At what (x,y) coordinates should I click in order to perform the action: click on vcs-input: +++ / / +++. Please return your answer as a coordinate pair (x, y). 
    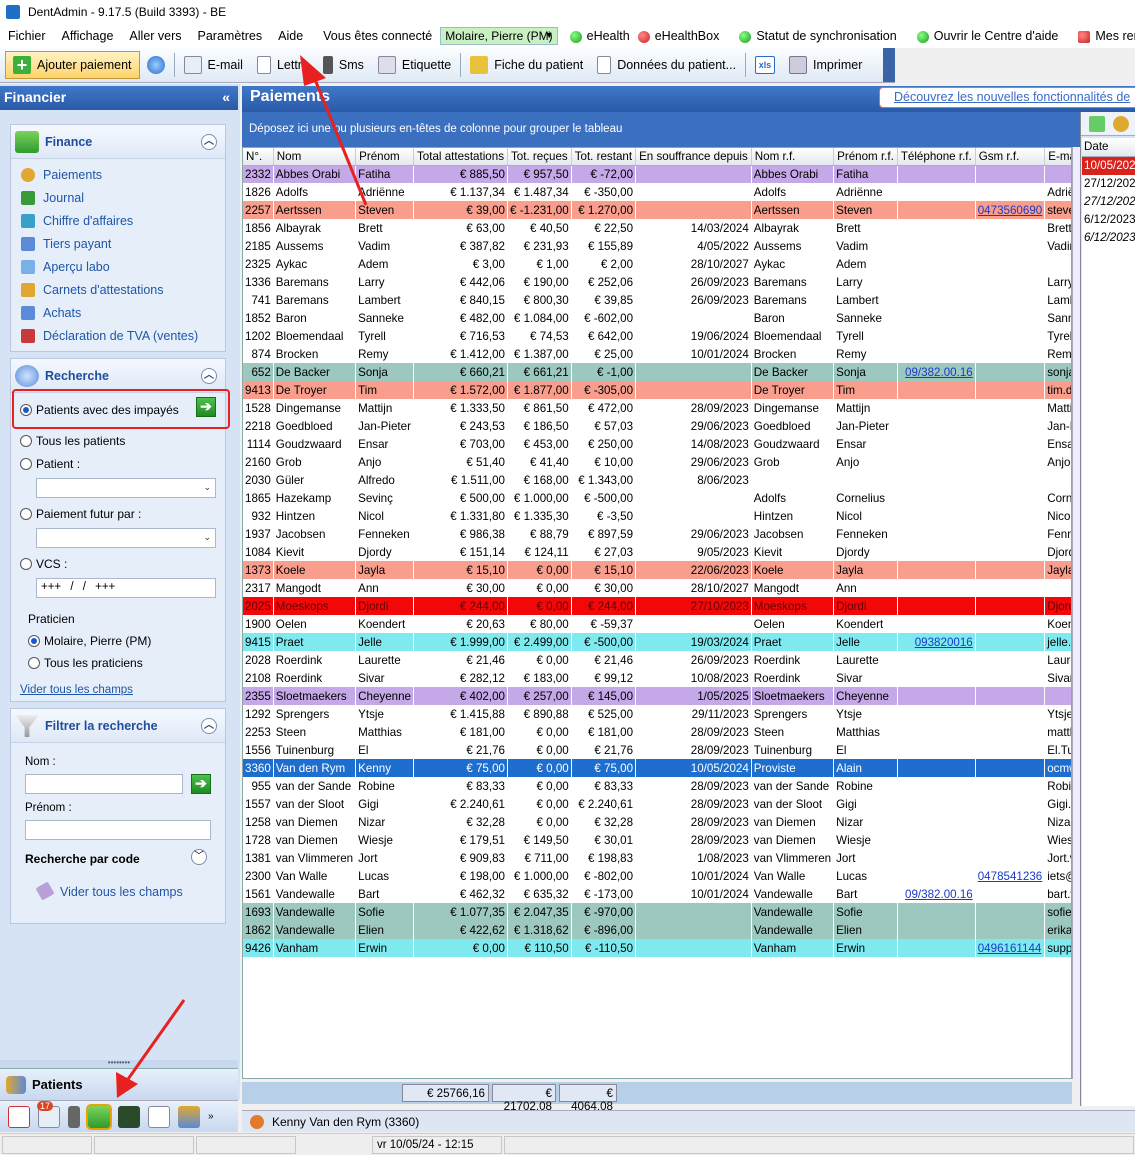
    Looking at the image, I should click on (126, 588).